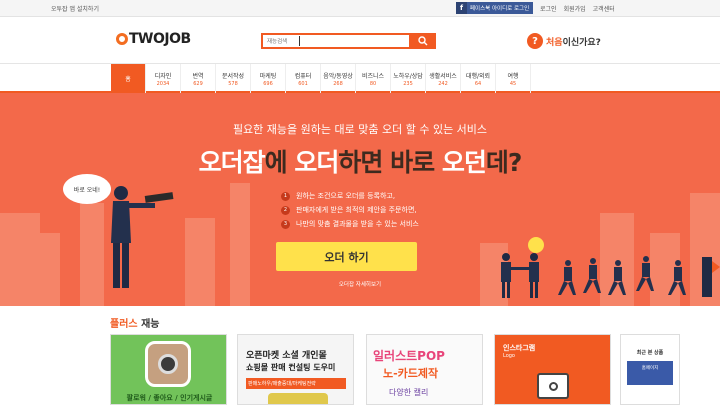 This screenshot has width=720, height=405. I want to click on order-button: 오더 하기, so click(346, 256).